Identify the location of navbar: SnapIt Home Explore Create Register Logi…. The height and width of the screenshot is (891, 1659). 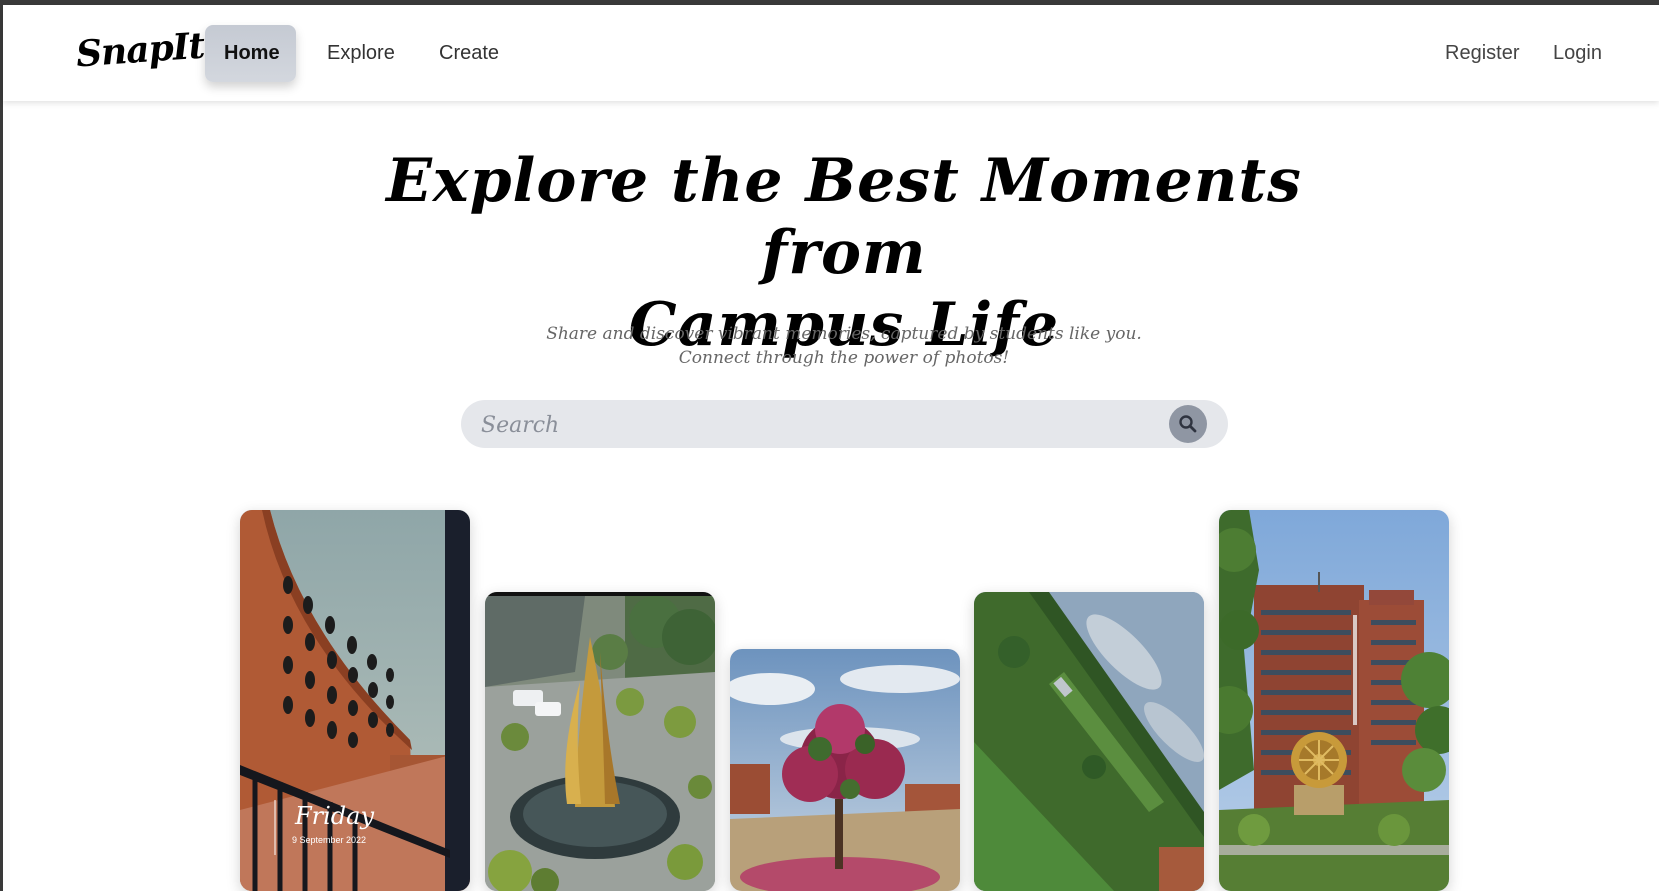
(831, 53).